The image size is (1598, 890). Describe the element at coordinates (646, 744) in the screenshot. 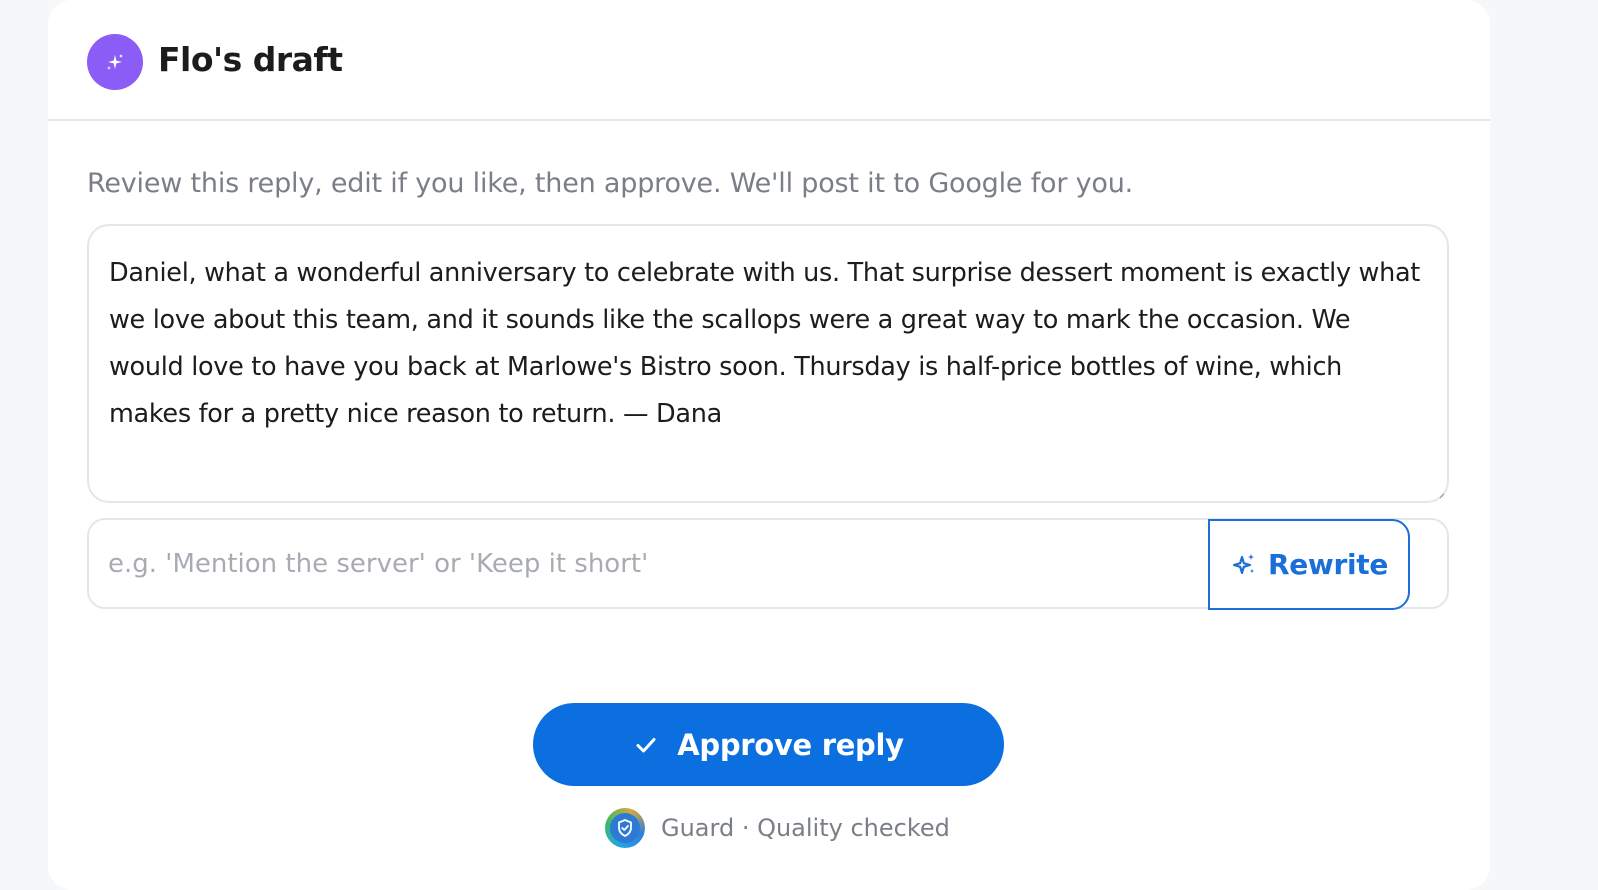

I see `check-icon` at that location.